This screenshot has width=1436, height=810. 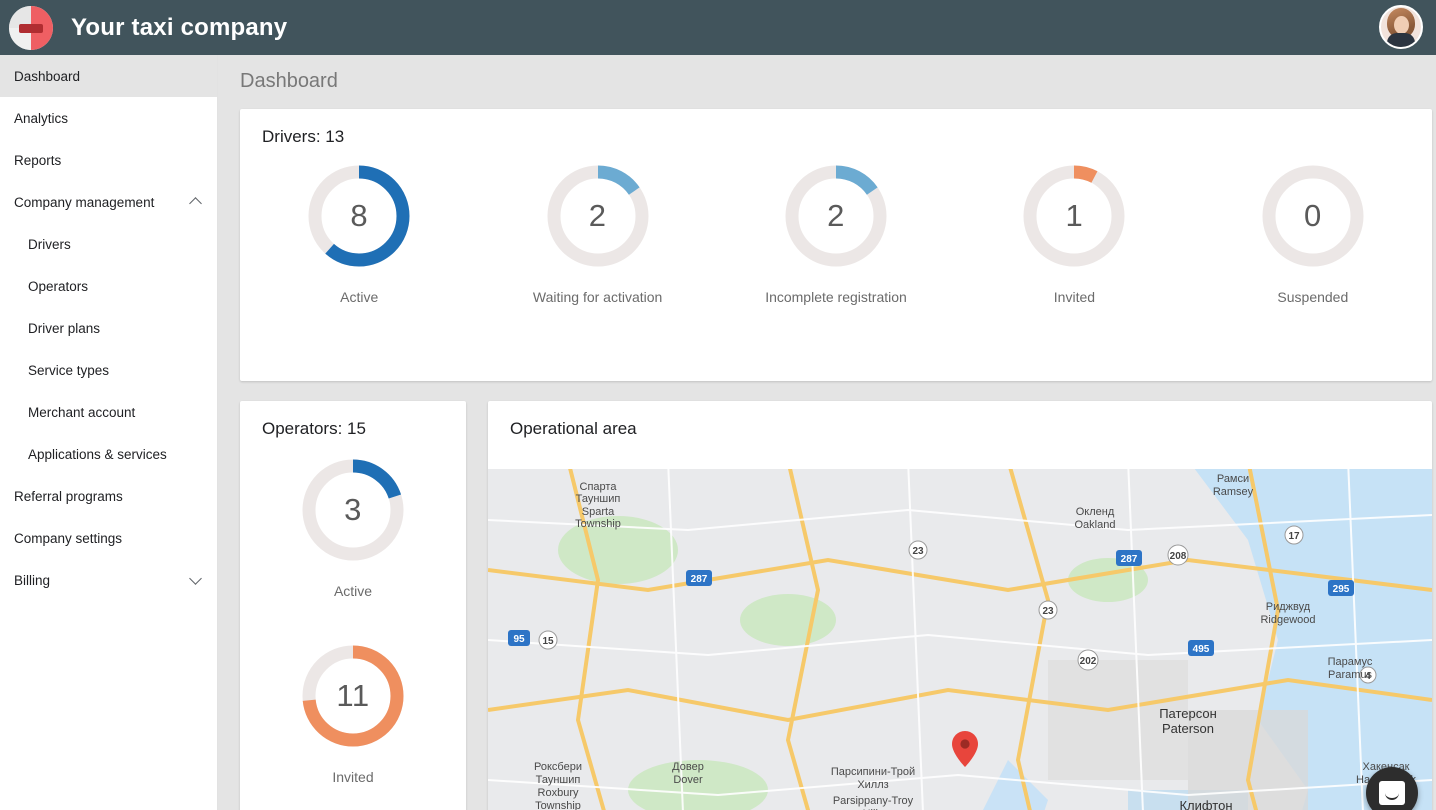 I want to click on sidebar-item-label: Merchant account, so click(x=82, y=412).